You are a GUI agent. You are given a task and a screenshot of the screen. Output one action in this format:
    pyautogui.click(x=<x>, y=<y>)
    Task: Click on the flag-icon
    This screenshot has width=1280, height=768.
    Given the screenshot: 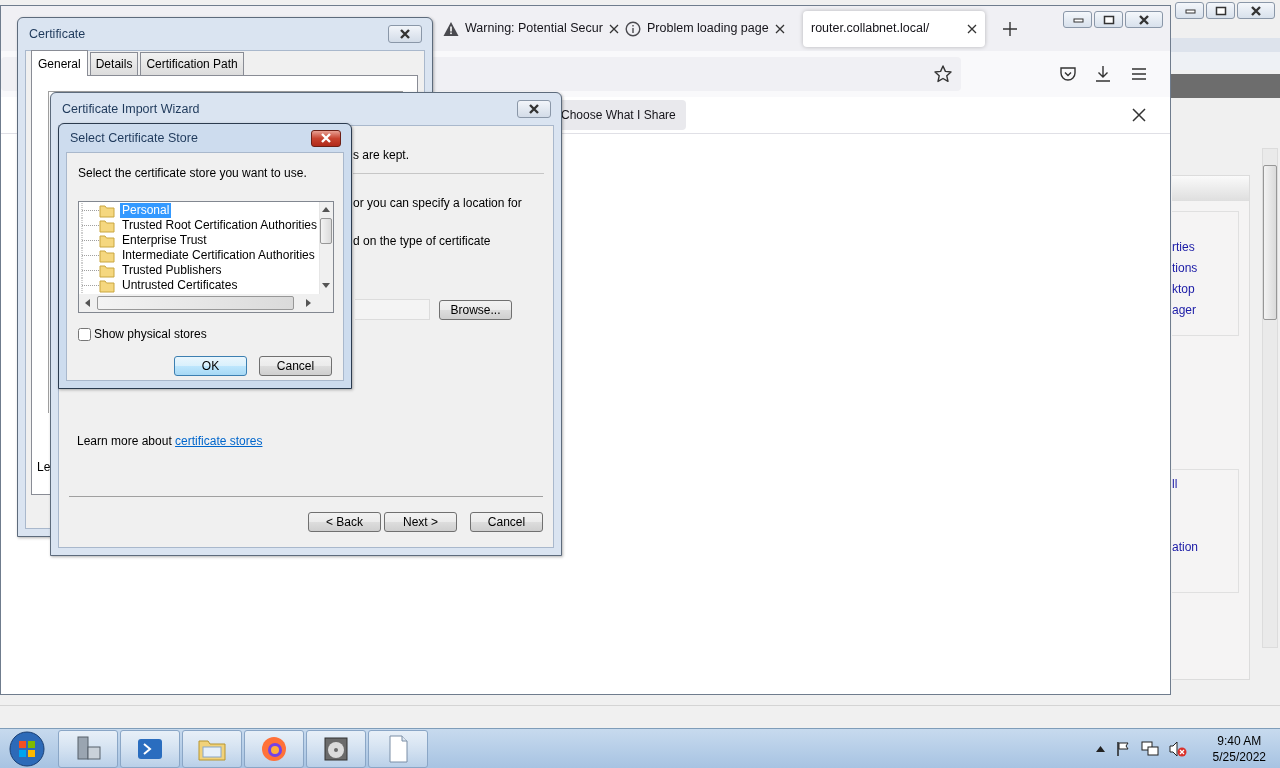 What is the action you would take?
    pyautogui.click(x=1122, y=748)
    